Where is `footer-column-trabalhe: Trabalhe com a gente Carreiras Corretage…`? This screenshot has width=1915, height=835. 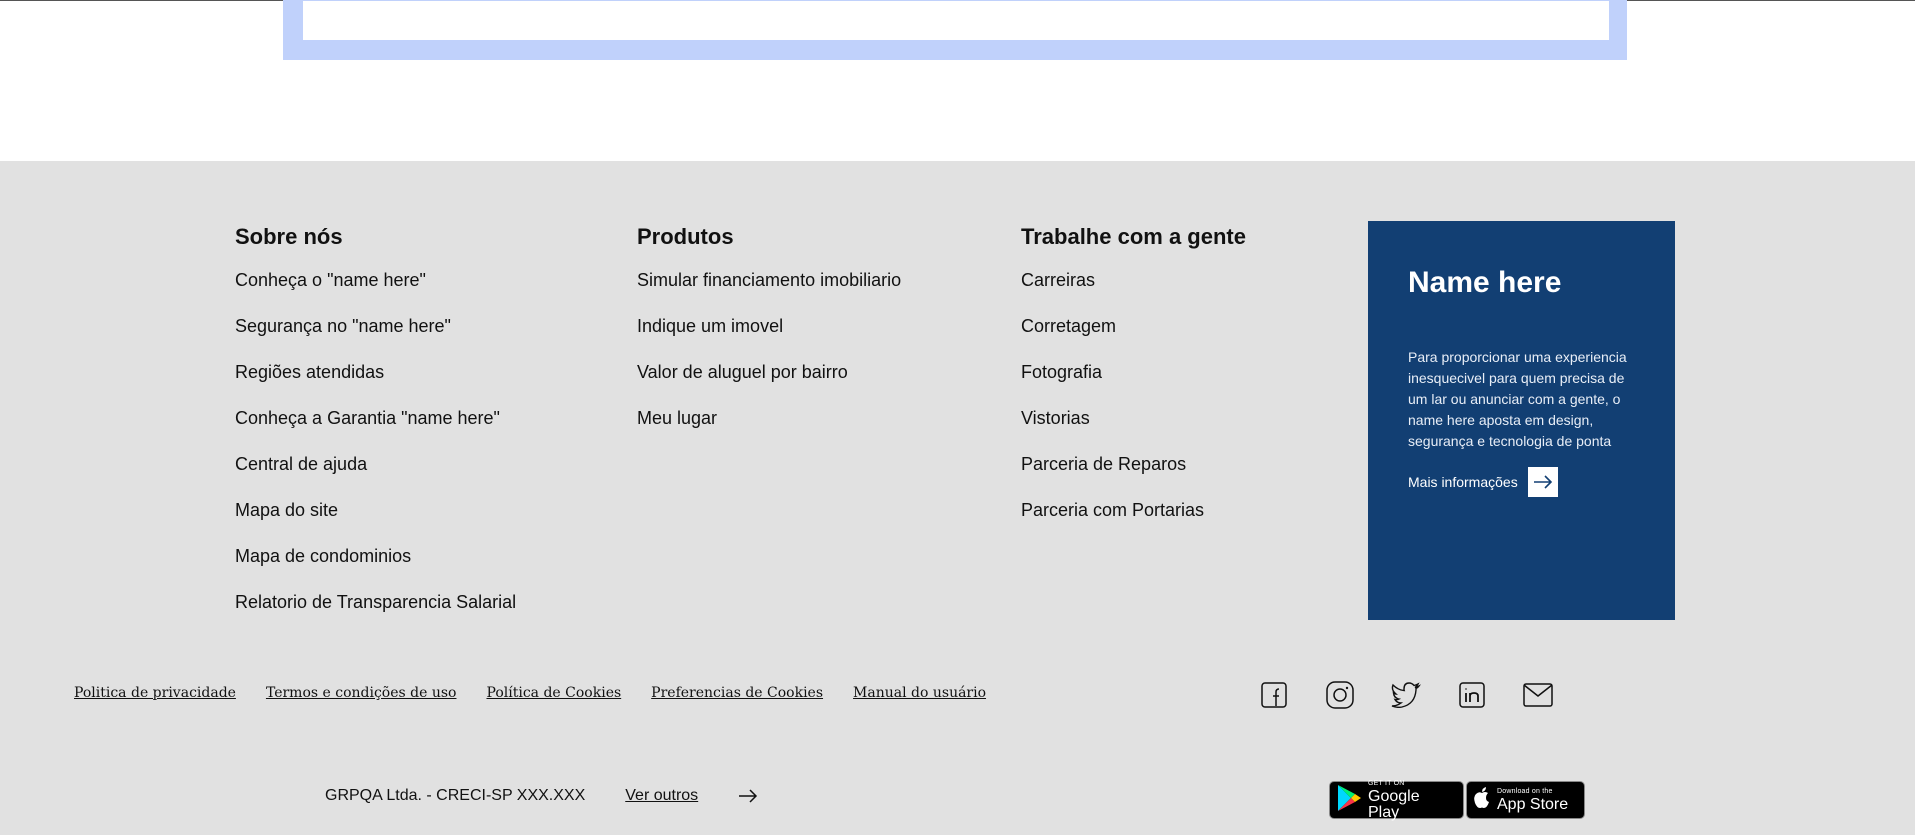
footer-column-trabalhe: Trabalhe com a gente Carreiras Corretage… is located at coordinates (1133, 383).